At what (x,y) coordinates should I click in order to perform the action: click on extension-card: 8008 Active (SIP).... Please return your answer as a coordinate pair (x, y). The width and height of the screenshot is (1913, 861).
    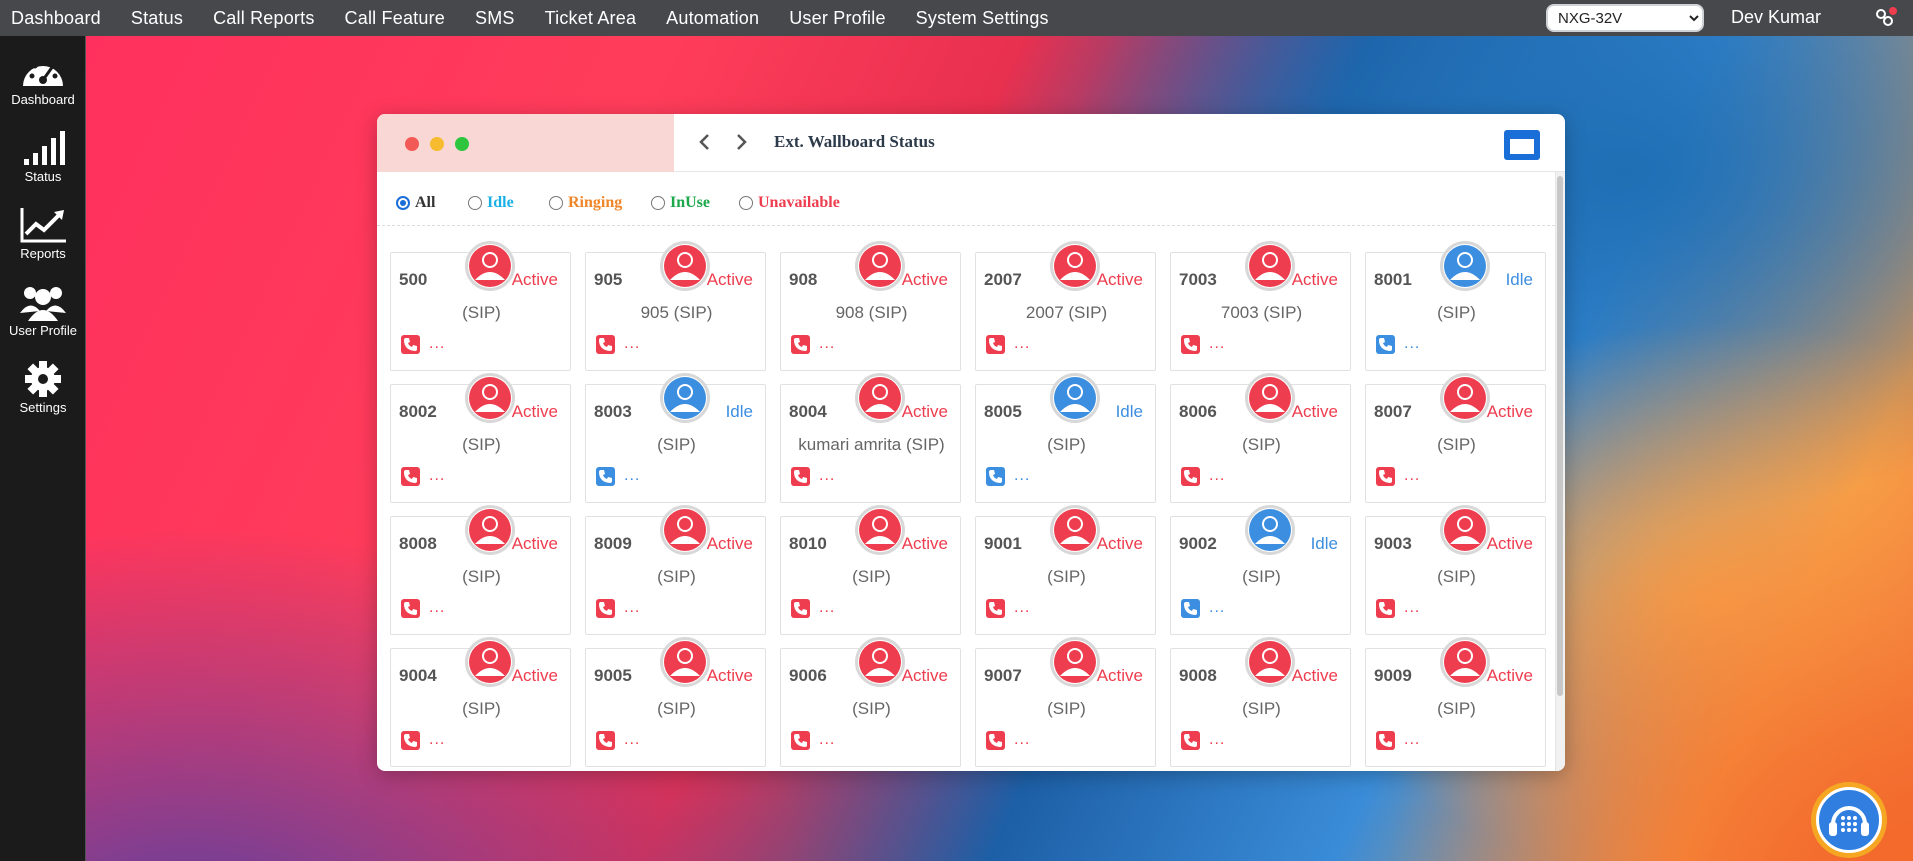
    Looking at the image, I should click on (480, 570).